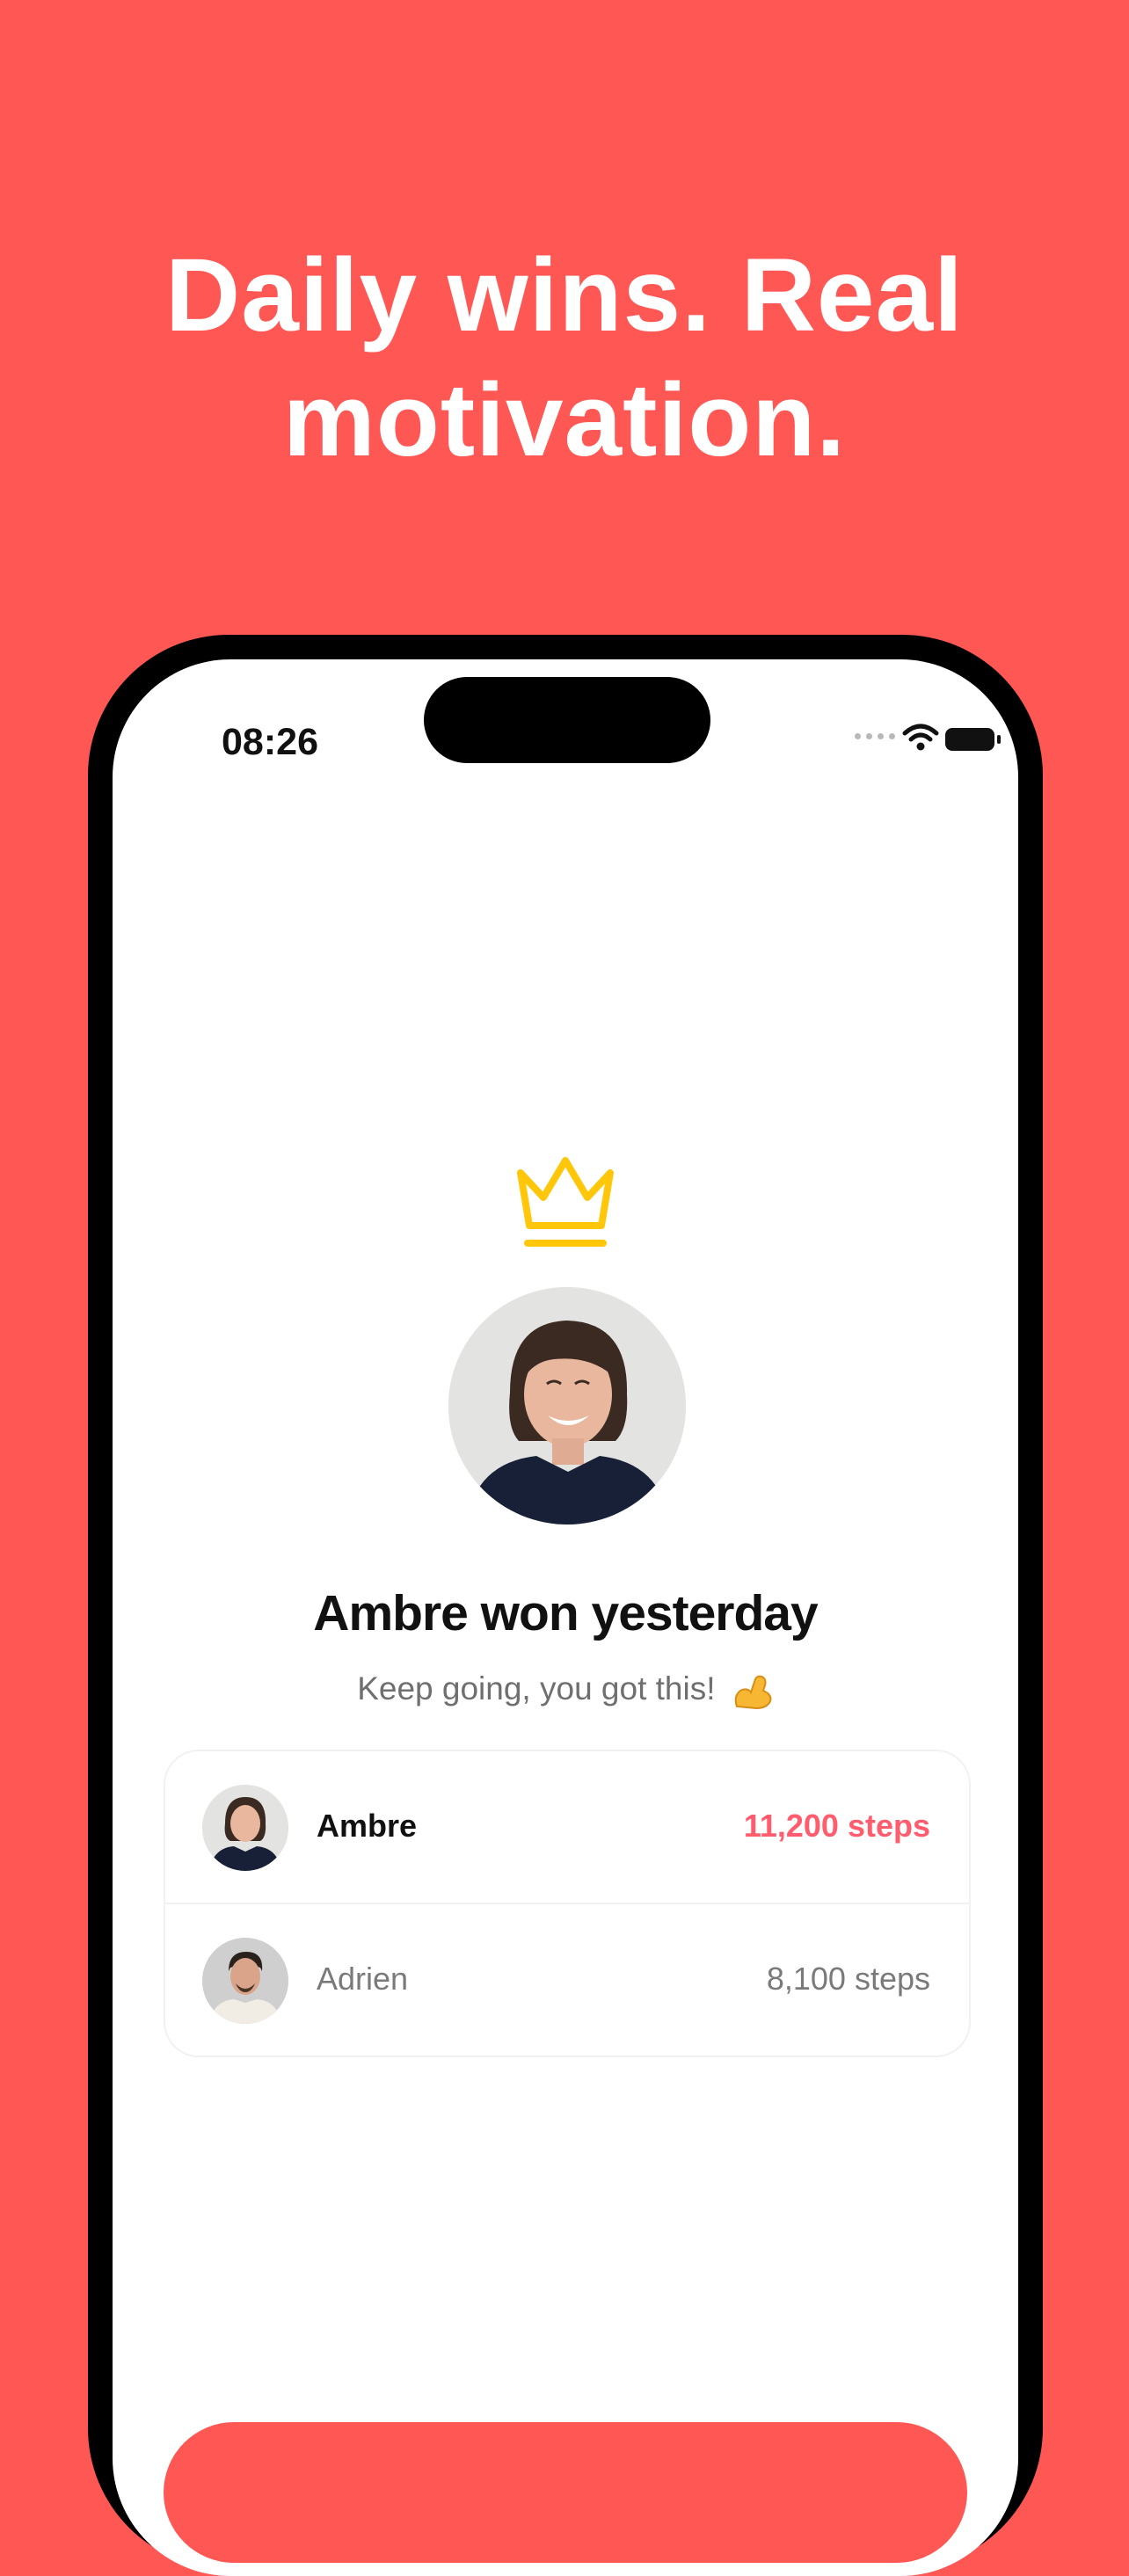 The image size is (1129, 2576). What do you see at coordinates (536, 1688) in the screenshot?
I see `winner-subtitle-text: Keep going, you got this!` at bounding box center [536, 1688].